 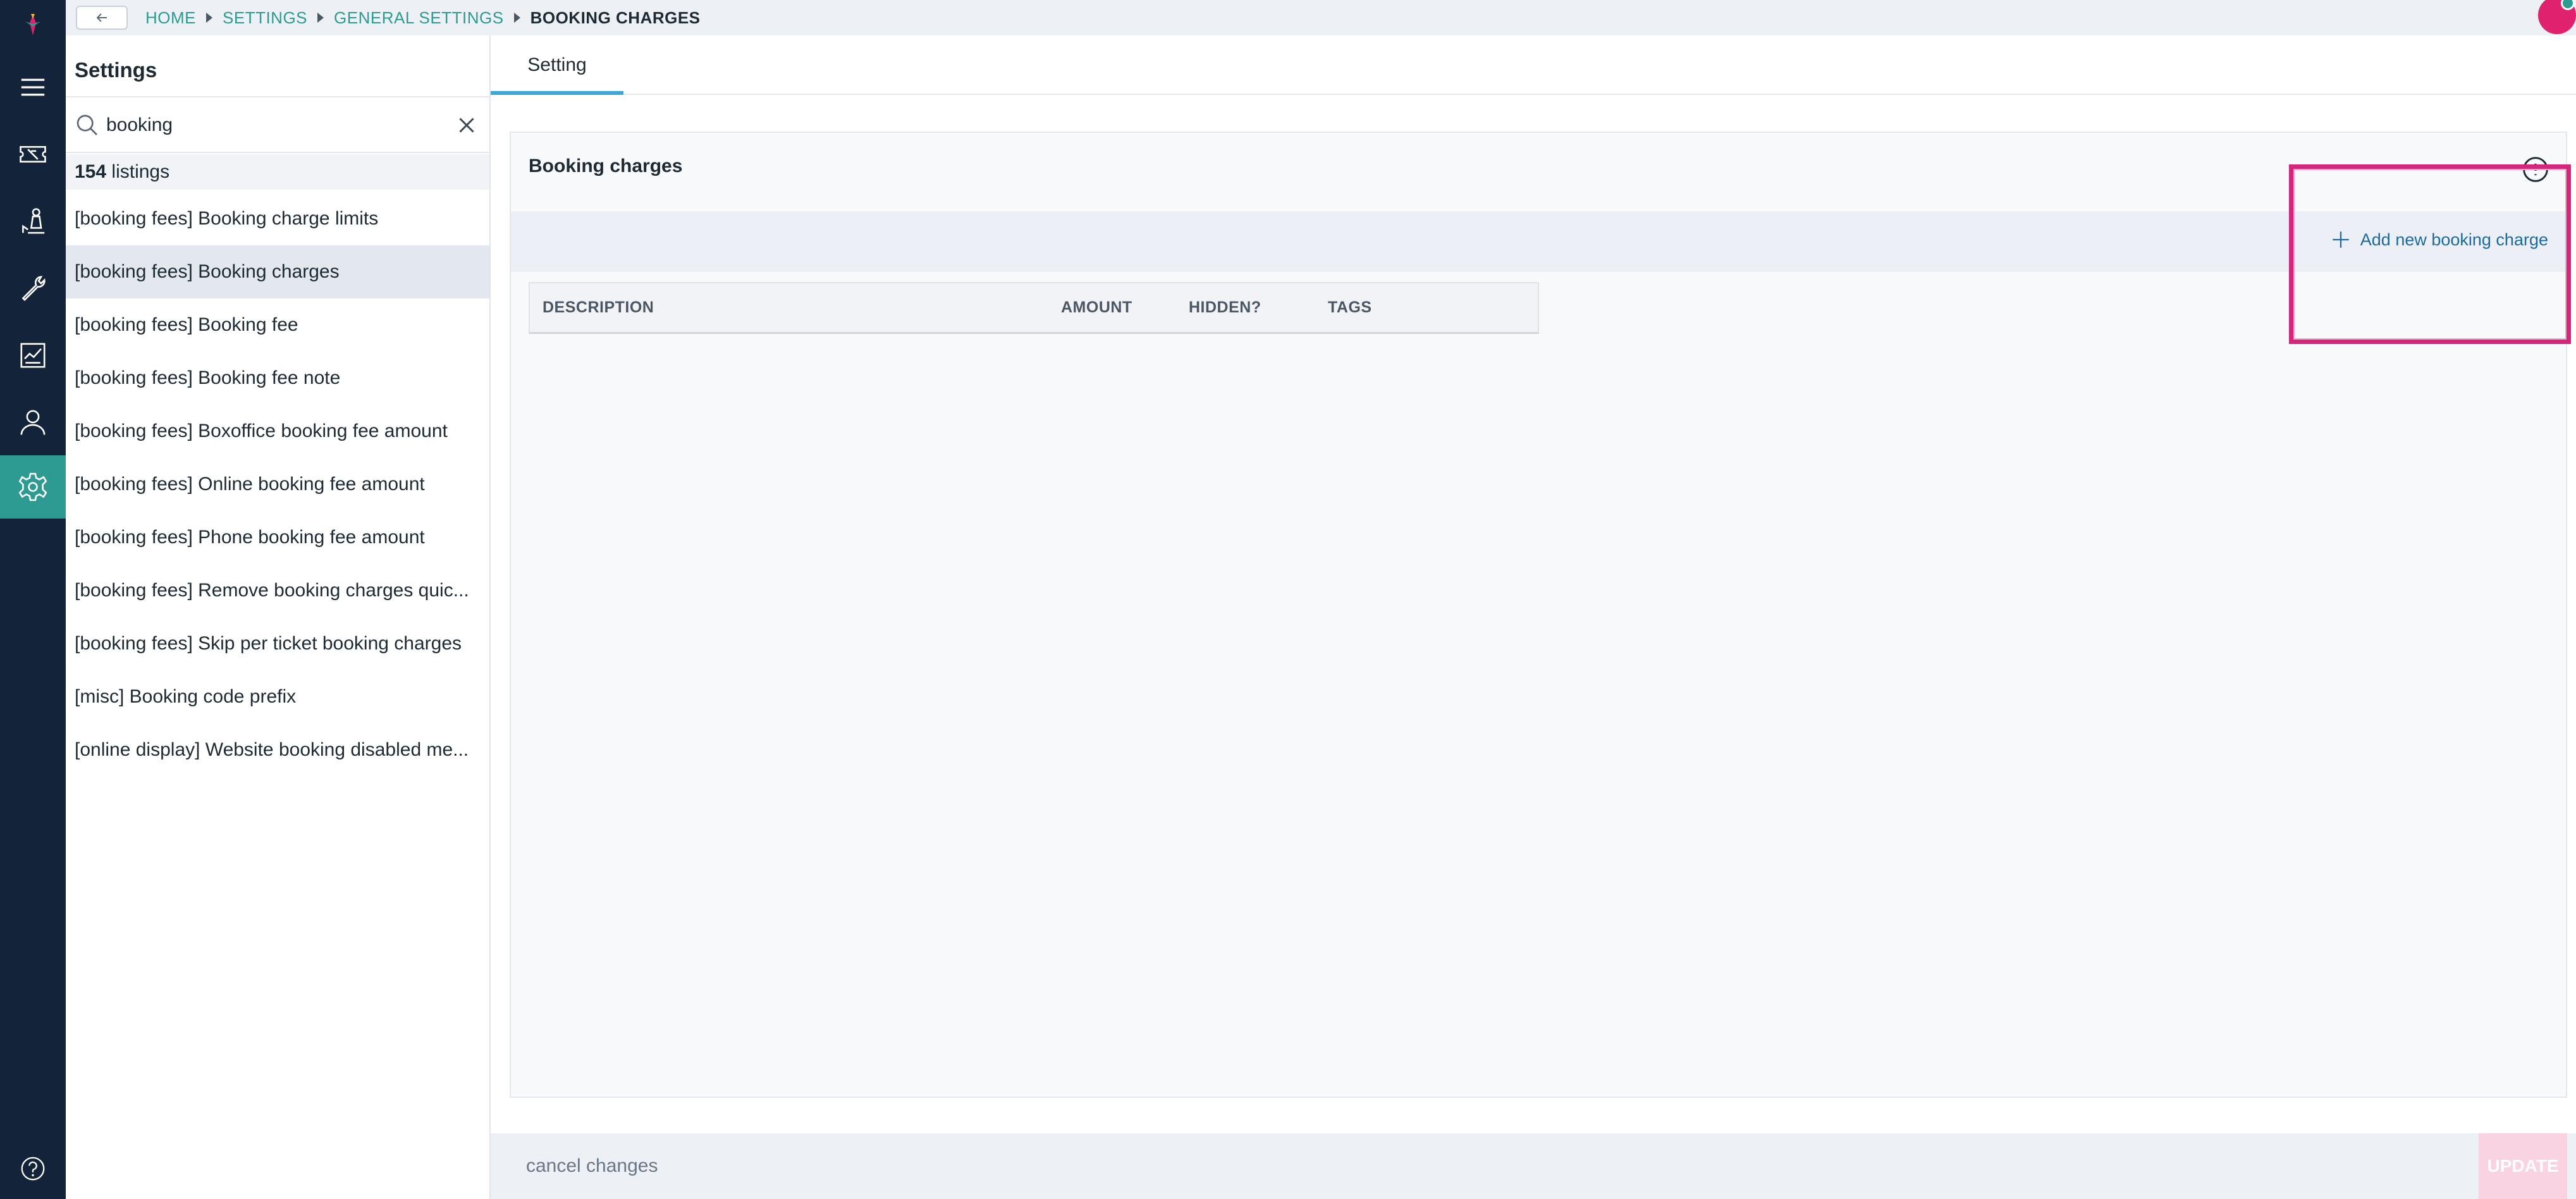 What do you see at coordinates (265, 18) in the screenshot?
I see `breadcrumb-settings: SETTINGS` at bounding box center [265, 18].